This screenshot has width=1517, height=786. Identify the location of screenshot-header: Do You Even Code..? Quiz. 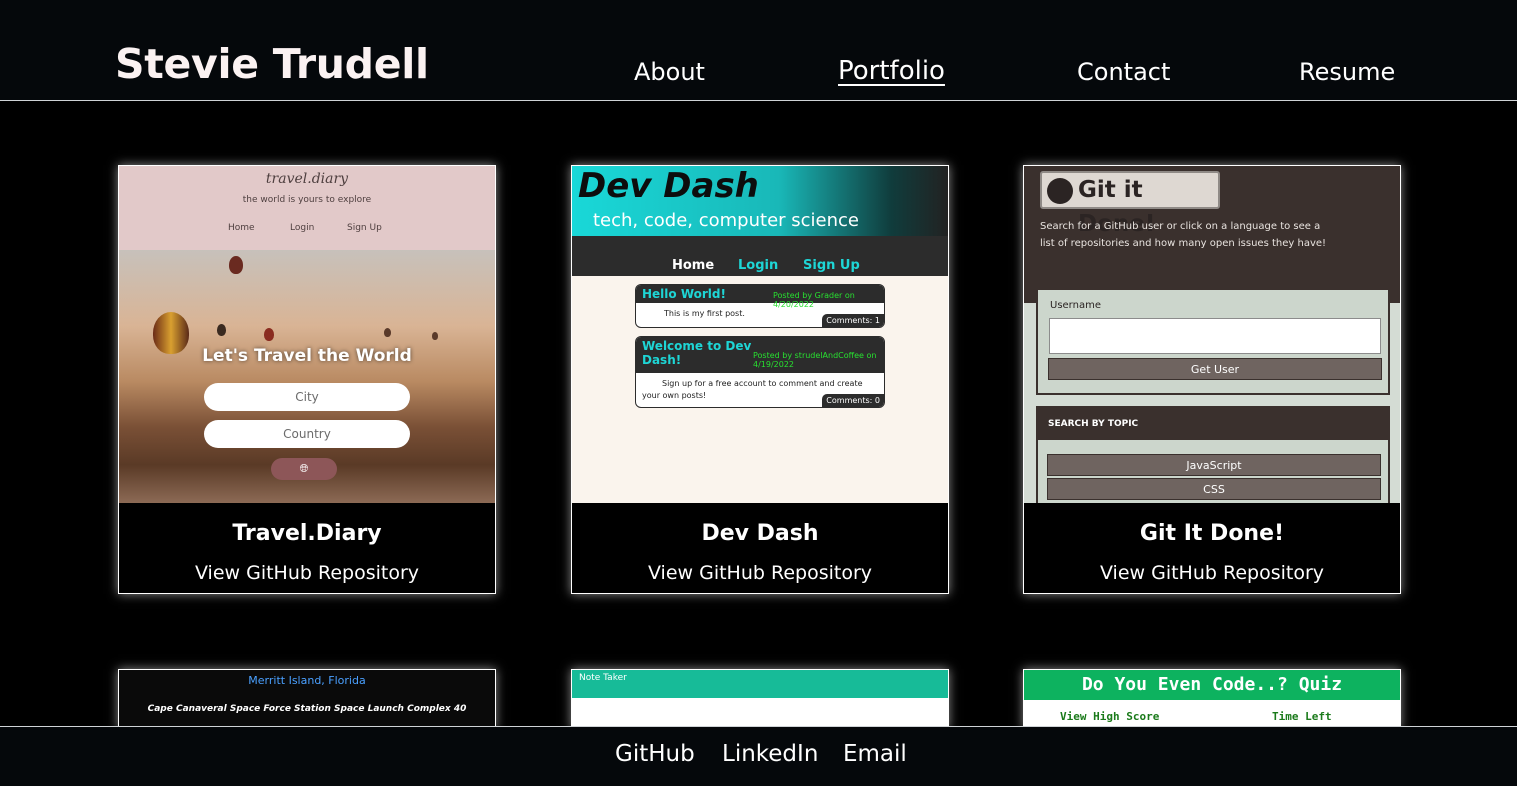
(1212, 685).